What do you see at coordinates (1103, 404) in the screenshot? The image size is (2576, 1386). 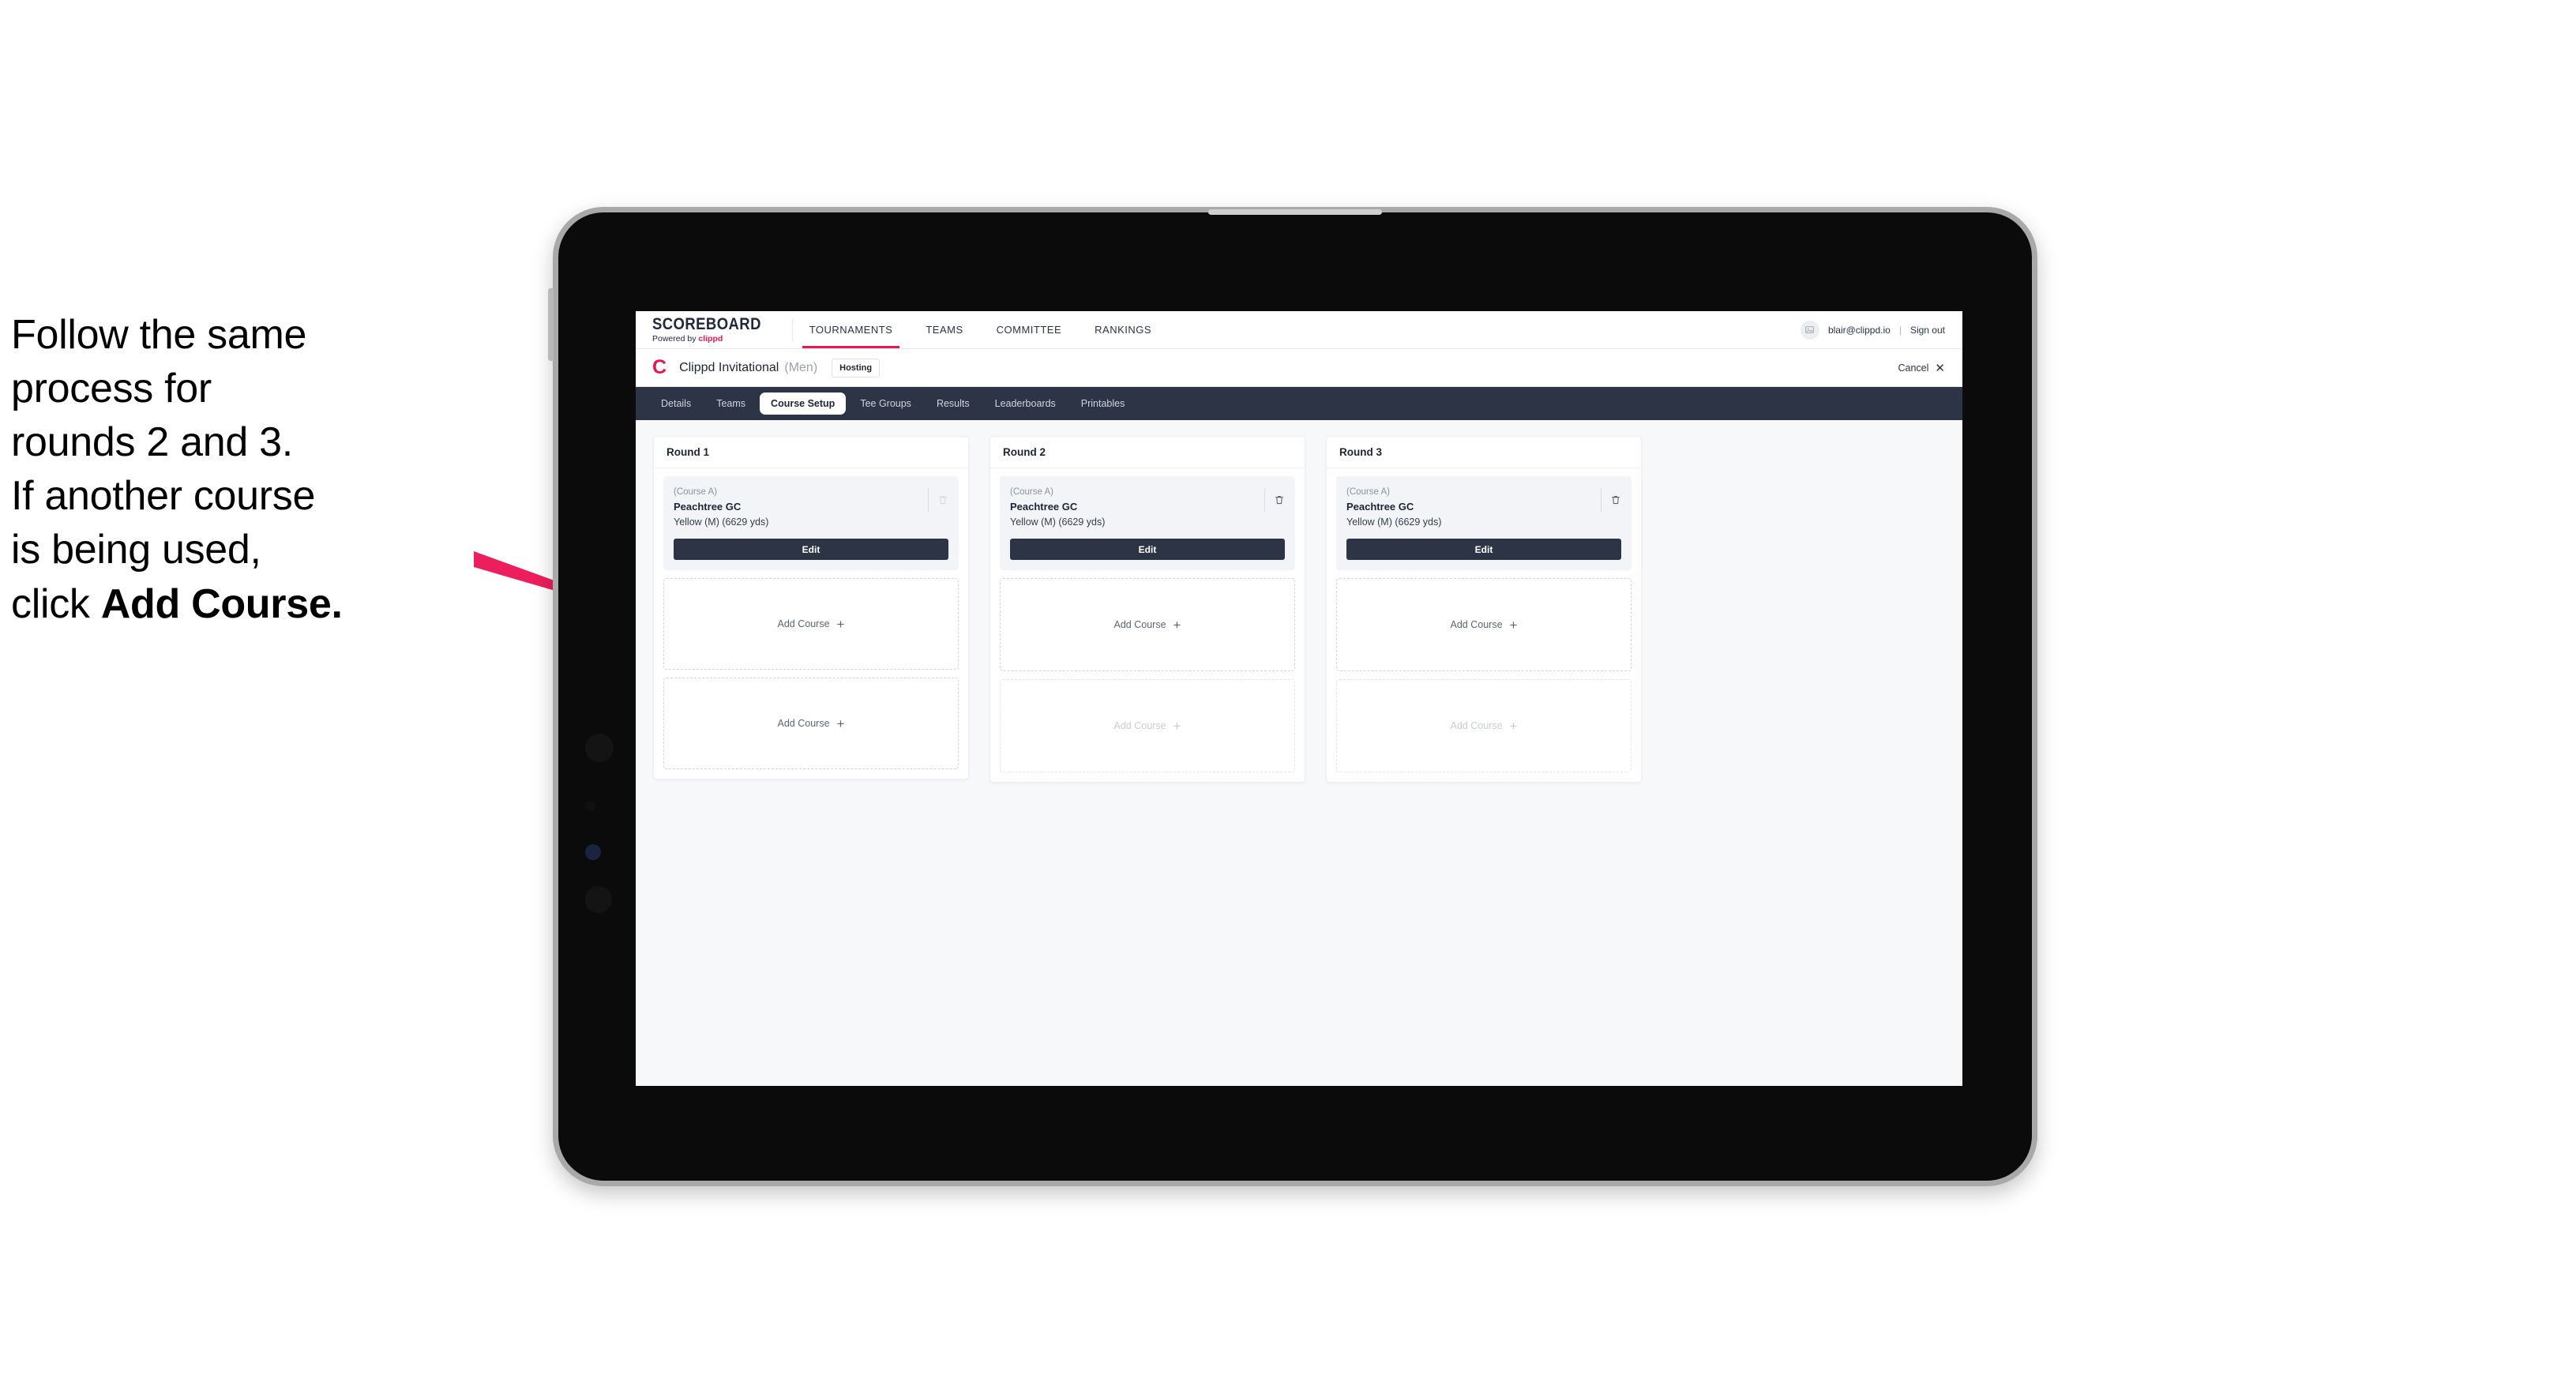 I see `tab-printables: Printables` at bounding box center [1103, 404].